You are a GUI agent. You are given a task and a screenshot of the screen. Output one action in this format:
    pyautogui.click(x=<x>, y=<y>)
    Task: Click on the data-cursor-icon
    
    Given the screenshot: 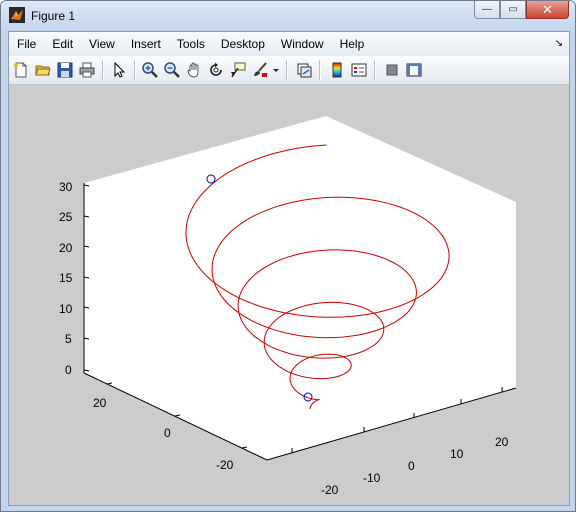 What is the action you would take?
    pyautogui.click(x=238, y=70)
    